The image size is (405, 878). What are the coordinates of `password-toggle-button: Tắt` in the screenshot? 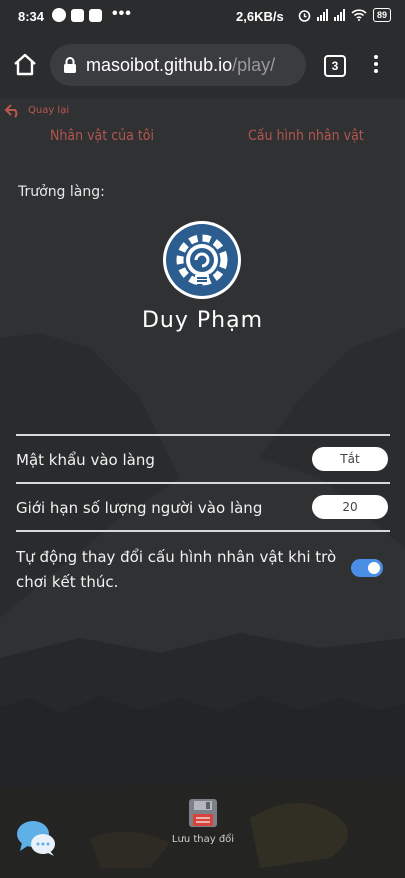 It's located at (350, 459).